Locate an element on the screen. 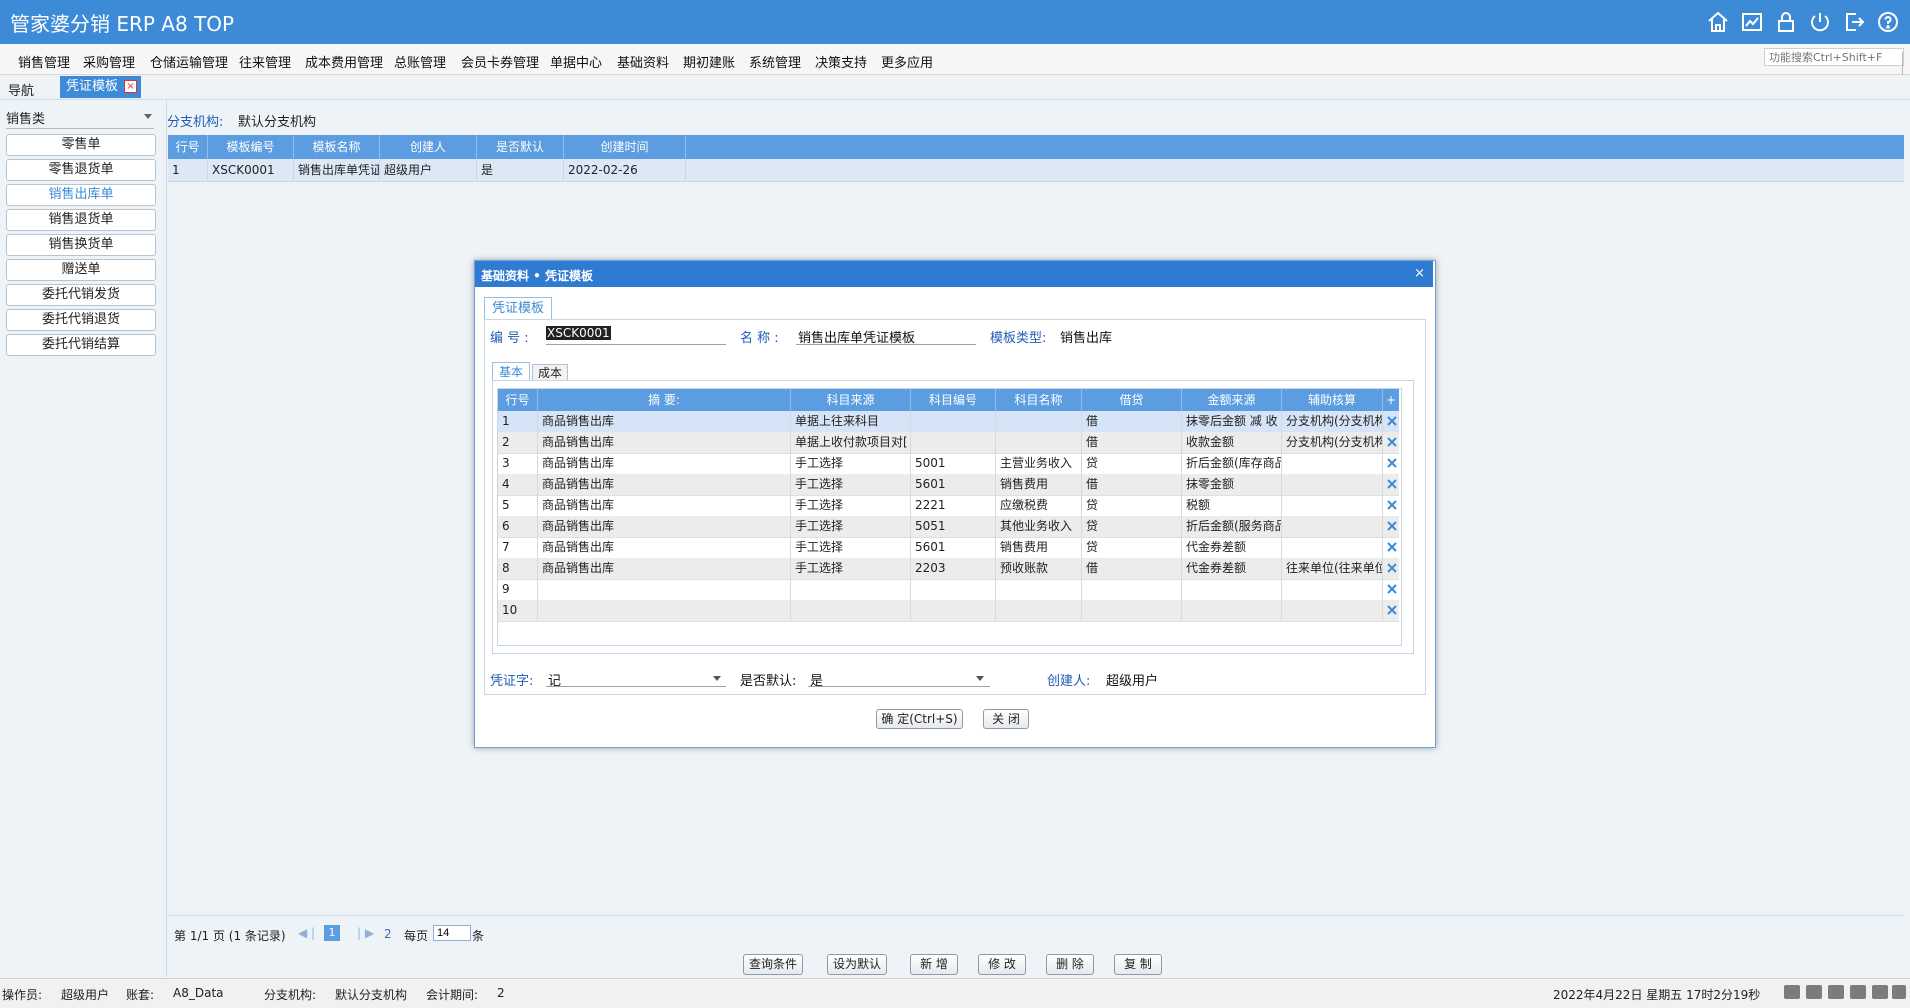 The width and height of the screenshot is (1910, 1008). cell-amount-source: 税额 is located at coordinates (1232, 505).